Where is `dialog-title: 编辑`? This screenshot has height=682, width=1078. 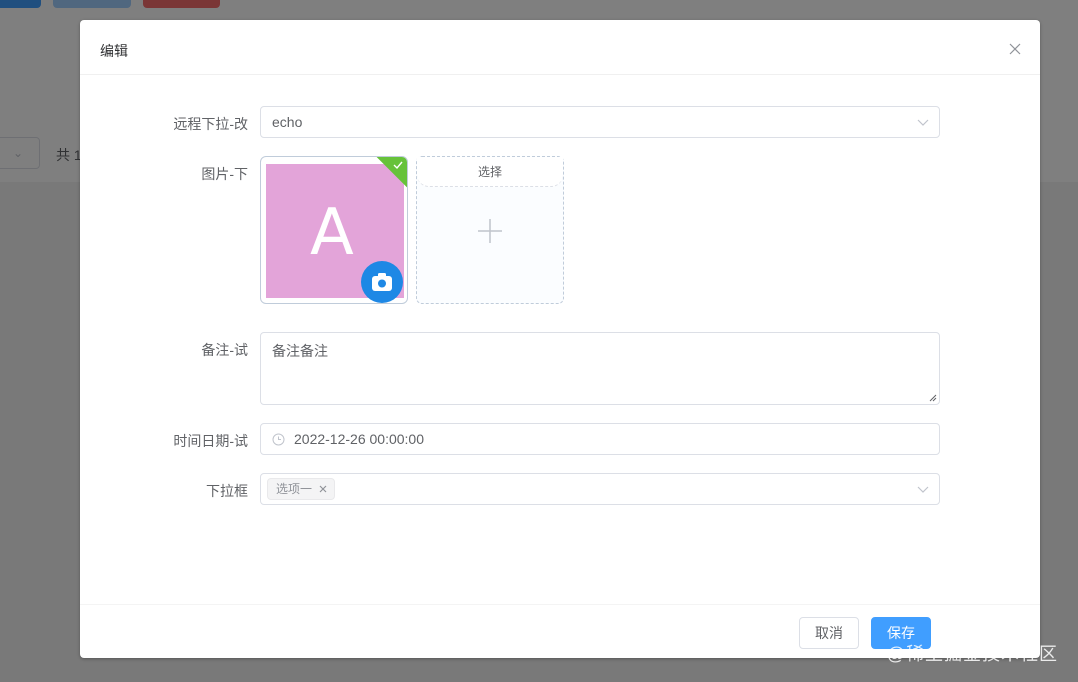 dialog-title: 编辑 is located at coordinates (114, 51).